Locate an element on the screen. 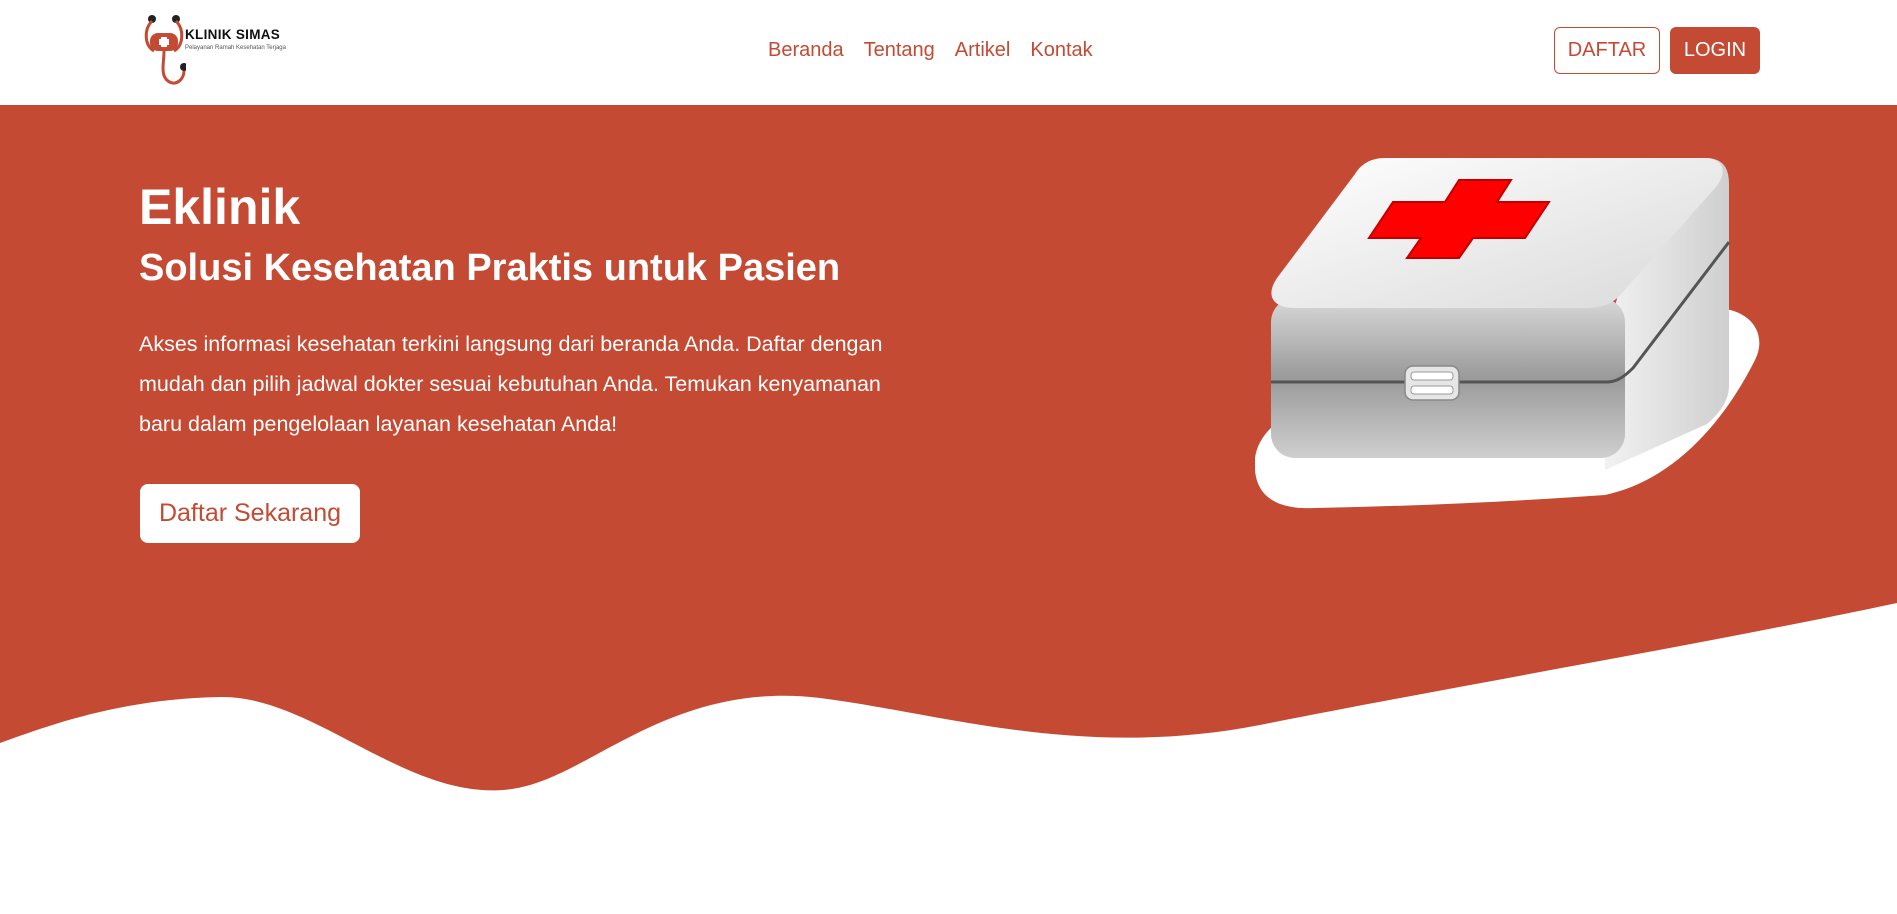 This screenshot has width=1897, height=914. nav-link-beranda: Beranda is located at coordinates (806, 50).